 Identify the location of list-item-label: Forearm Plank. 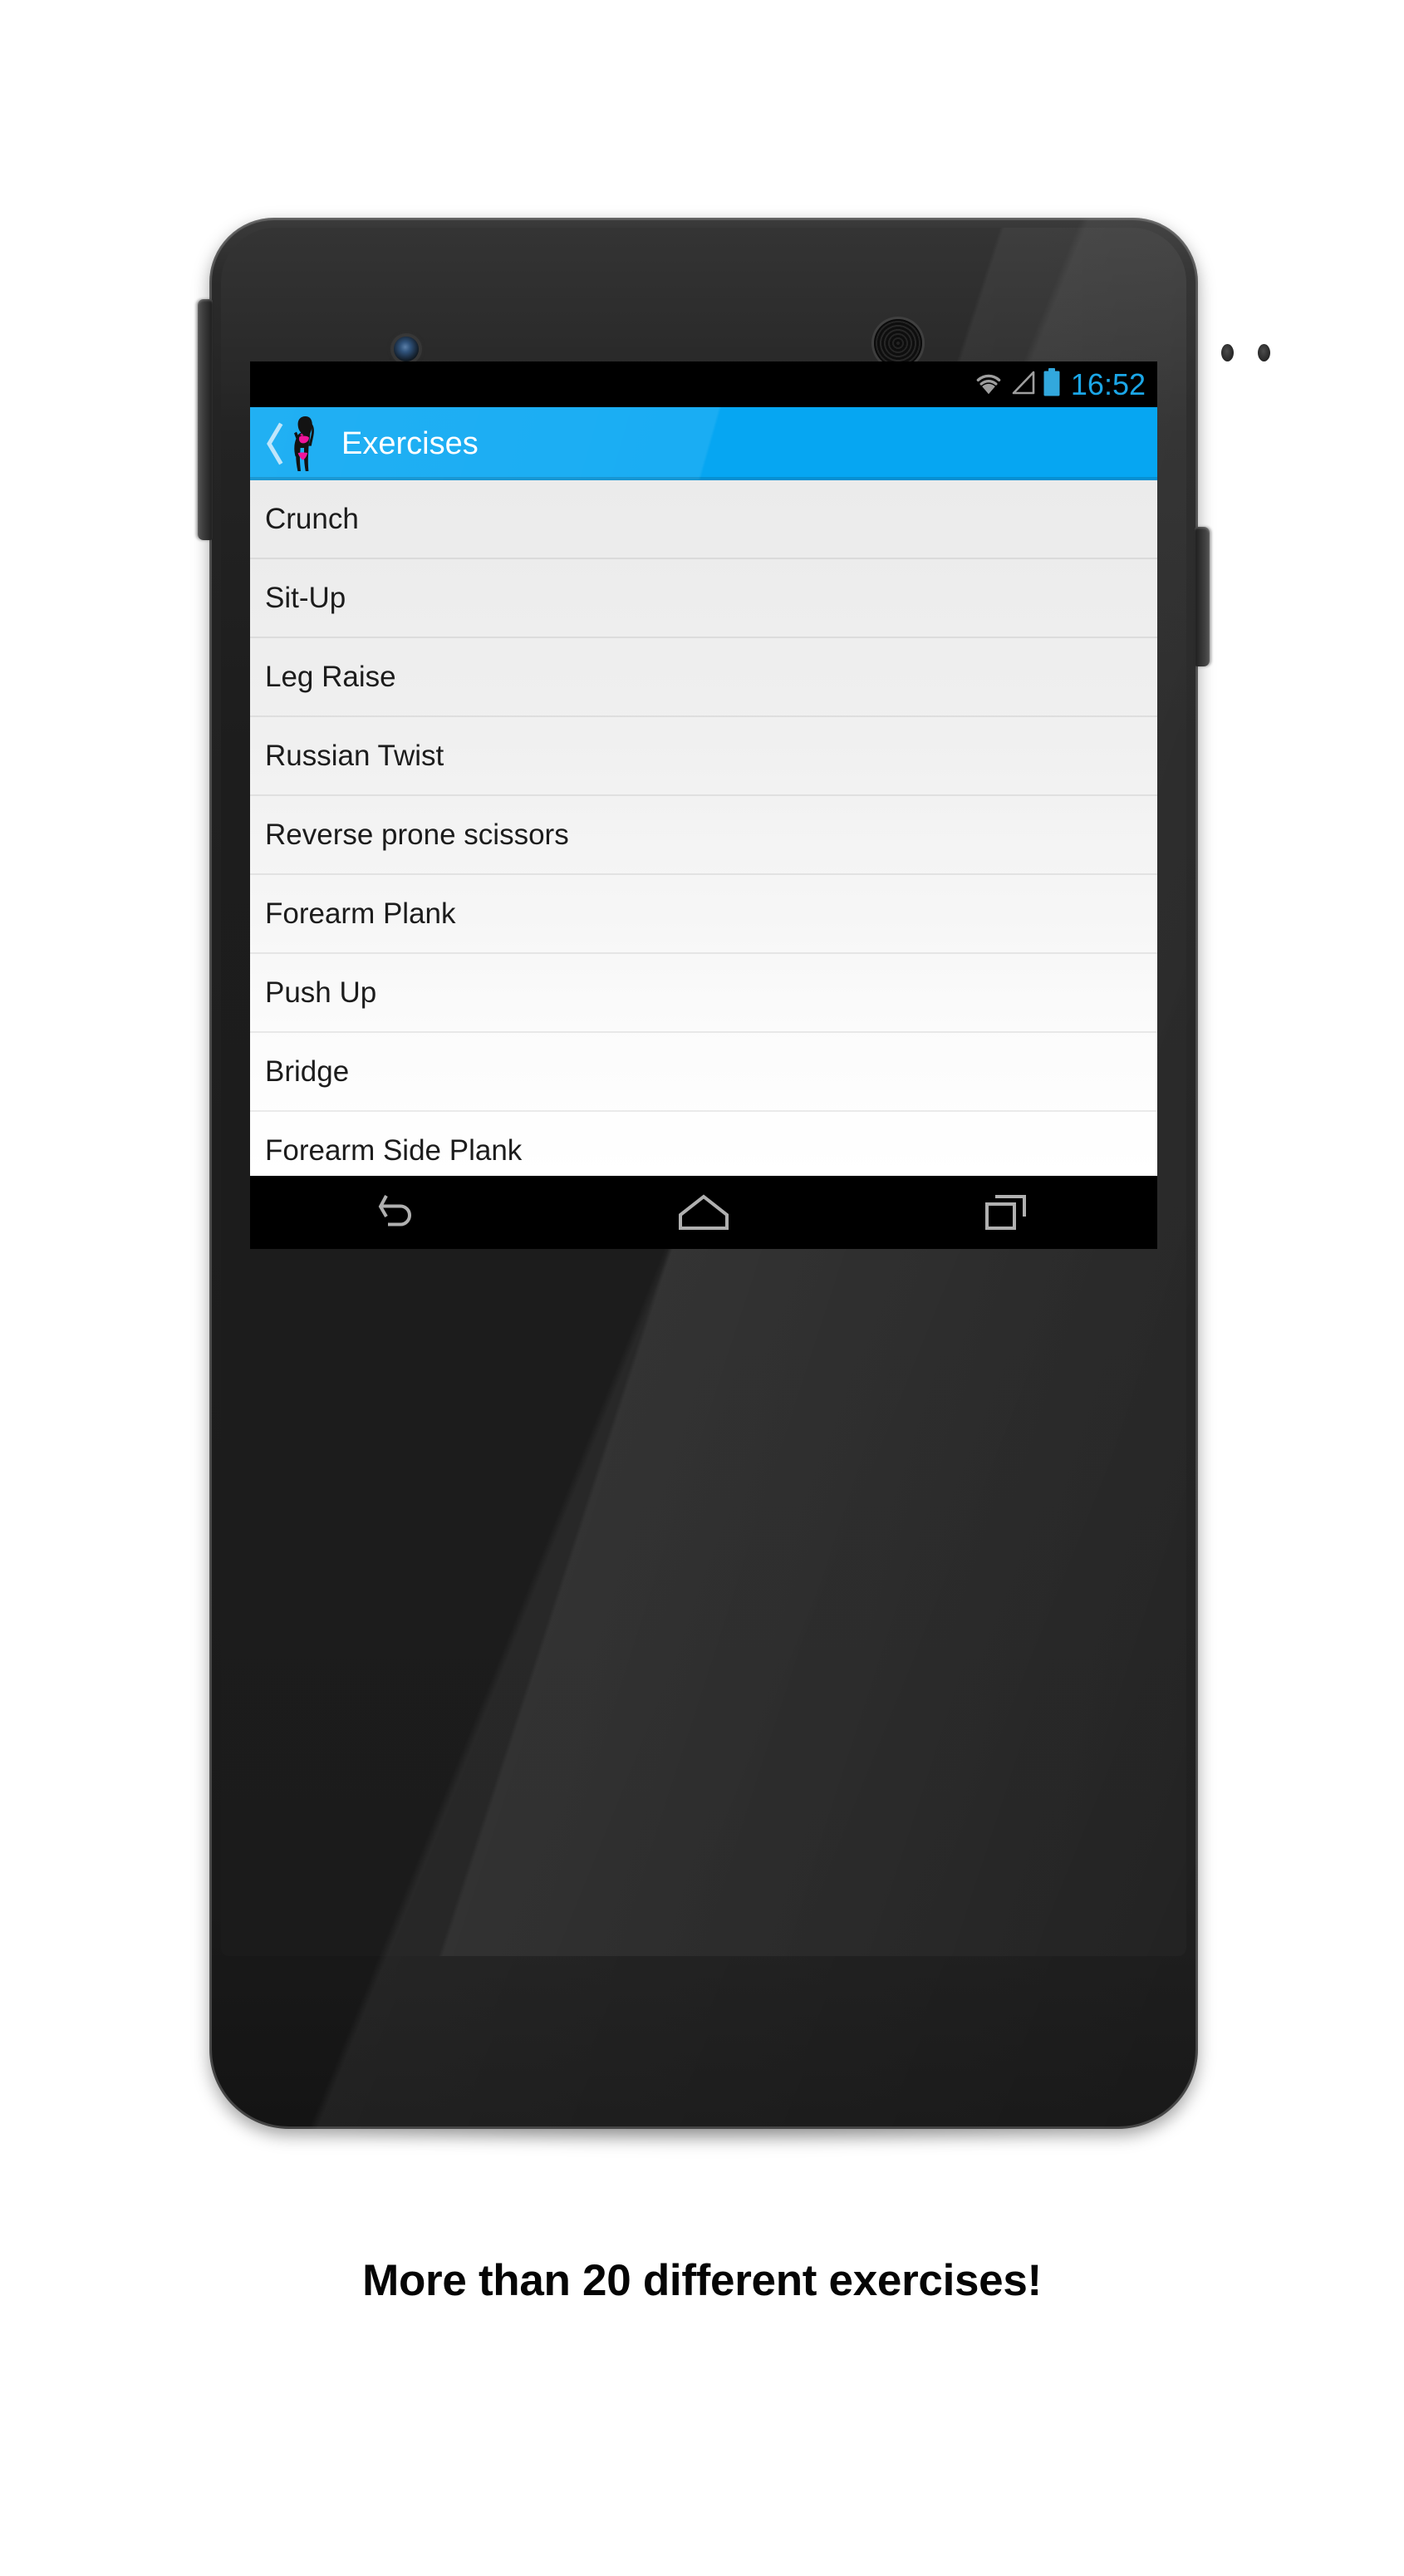
(361, 913).